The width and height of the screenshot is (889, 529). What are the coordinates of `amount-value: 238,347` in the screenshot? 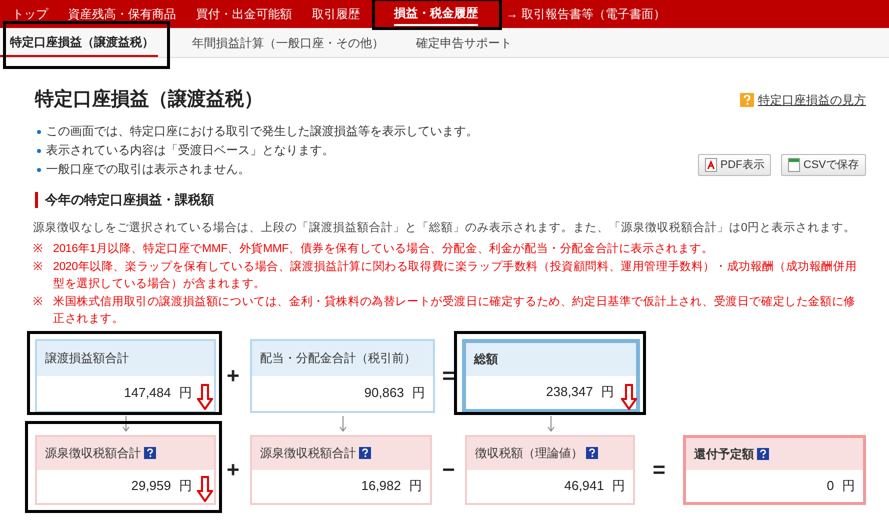 It's located at (569, 392).